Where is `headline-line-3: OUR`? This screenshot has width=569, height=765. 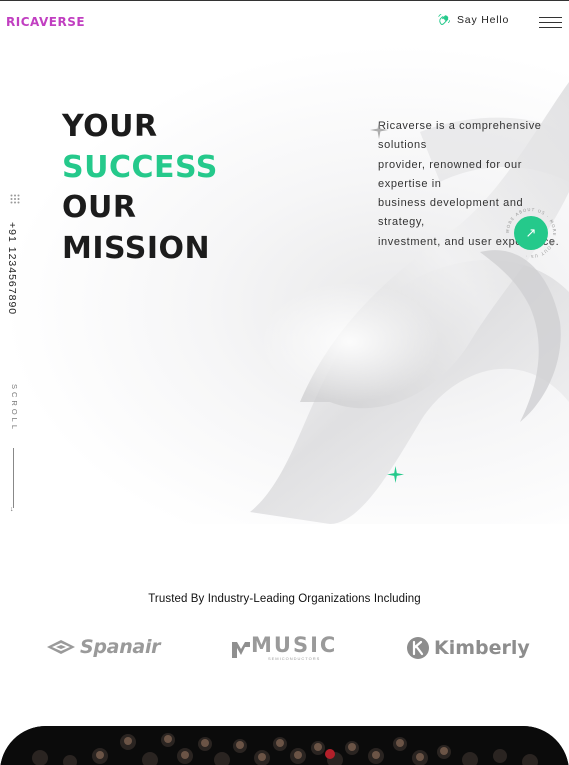 headline-line-3: OUR is located at coordinates (99, 207).